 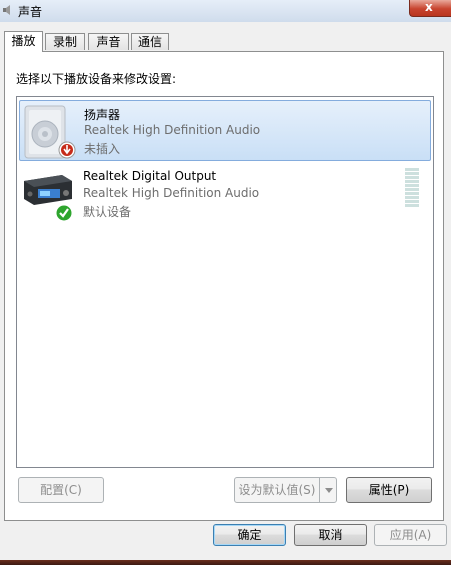 I want to click on configure-button: 配置(C), so click(x=61, y=490).